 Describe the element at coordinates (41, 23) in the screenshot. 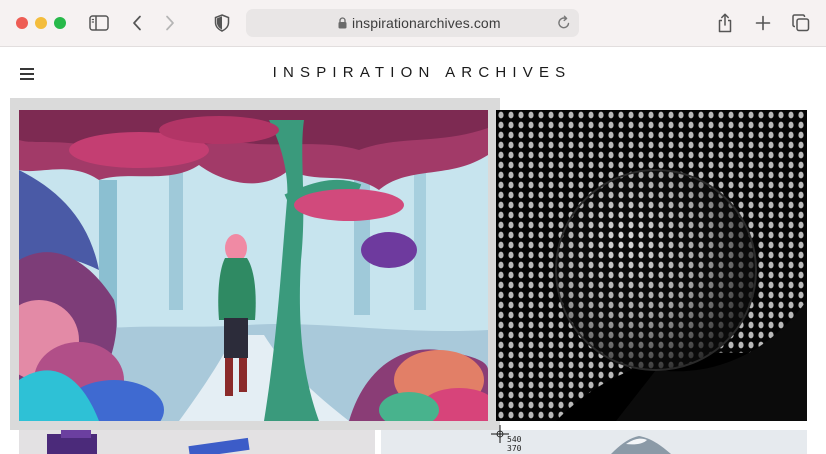

I see `minimize-window-button` at that location.